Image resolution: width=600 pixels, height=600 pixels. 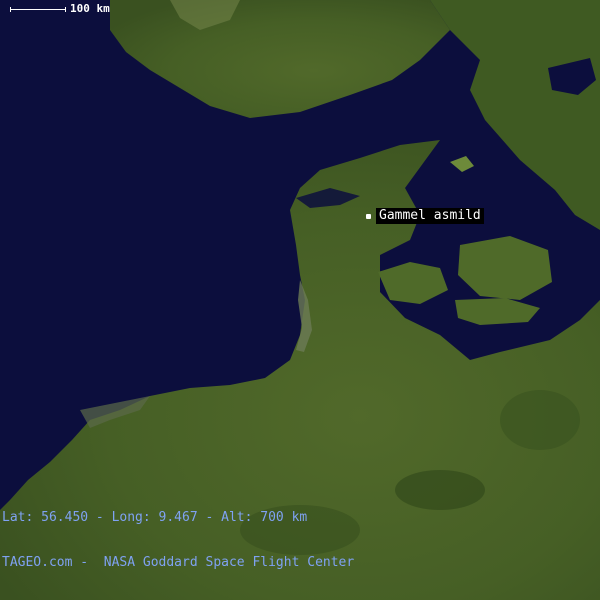 I want to click on marker-label: Gammel asmild, so click(x=430, y=216).